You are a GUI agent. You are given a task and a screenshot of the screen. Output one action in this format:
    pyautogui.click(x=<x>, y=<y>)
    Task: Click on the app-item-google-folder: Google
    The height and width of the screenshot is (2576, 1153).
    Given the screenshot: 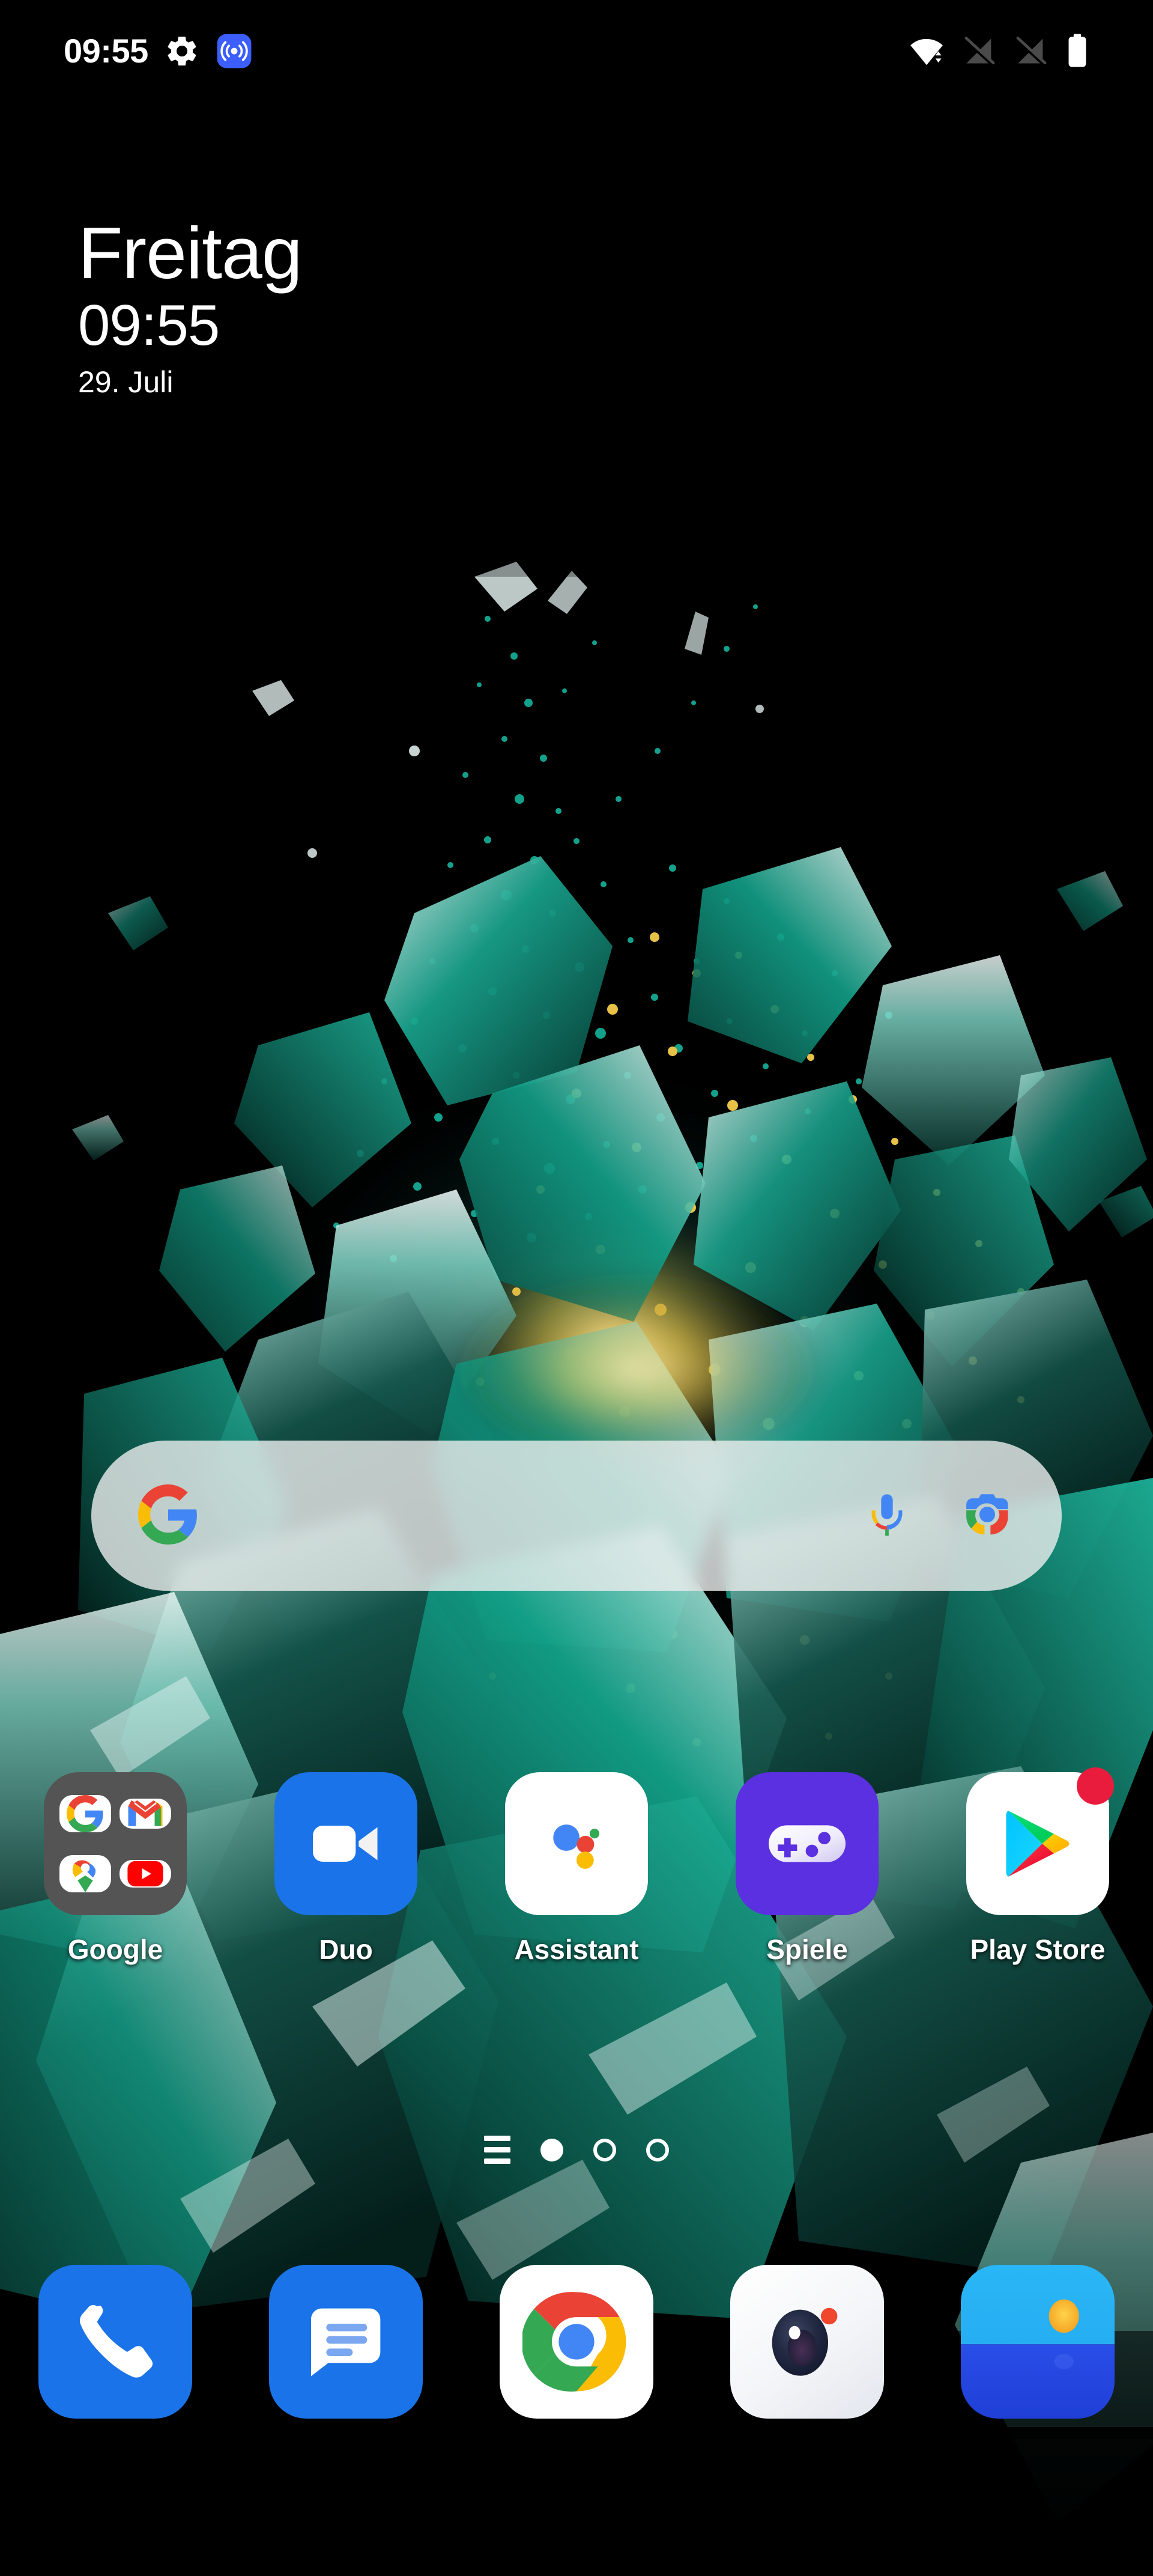 What is the action you would take?
    pyautogui.click(x=115, y=1869)
    